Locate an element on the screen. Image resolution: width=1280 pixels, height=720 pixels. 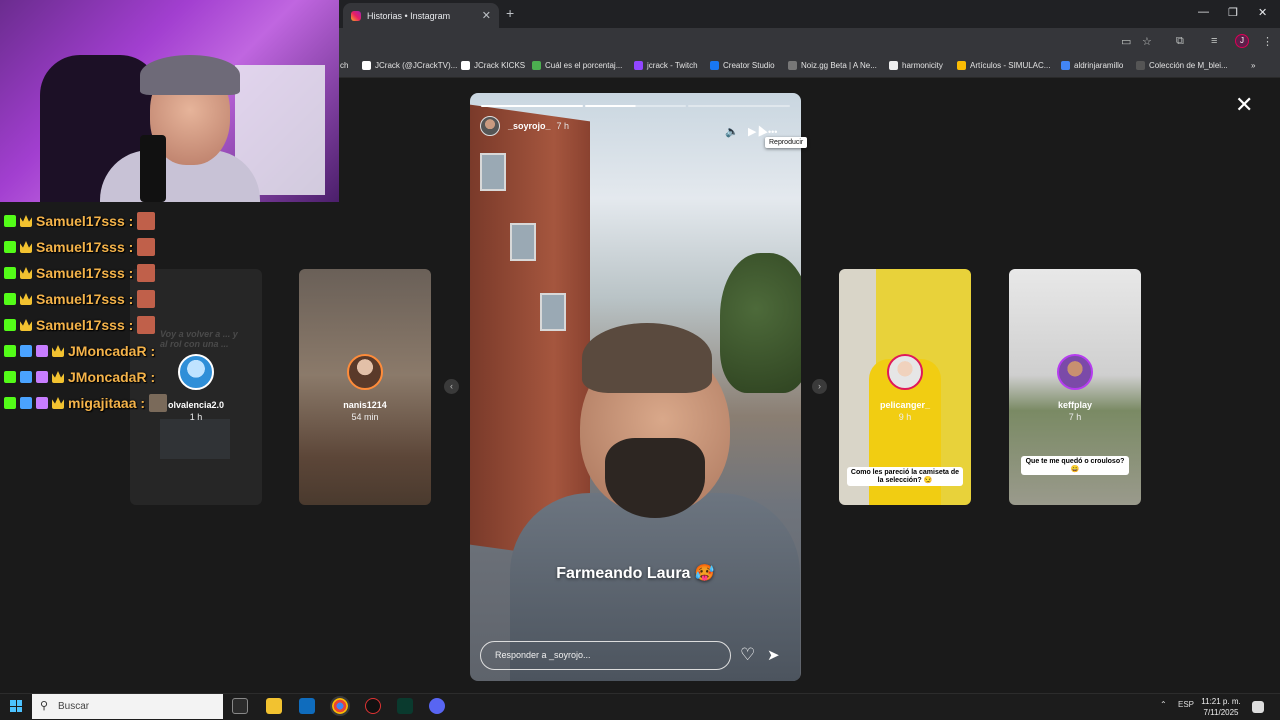
story-username: _soyrojo_ is located at coordinates (529, 126).